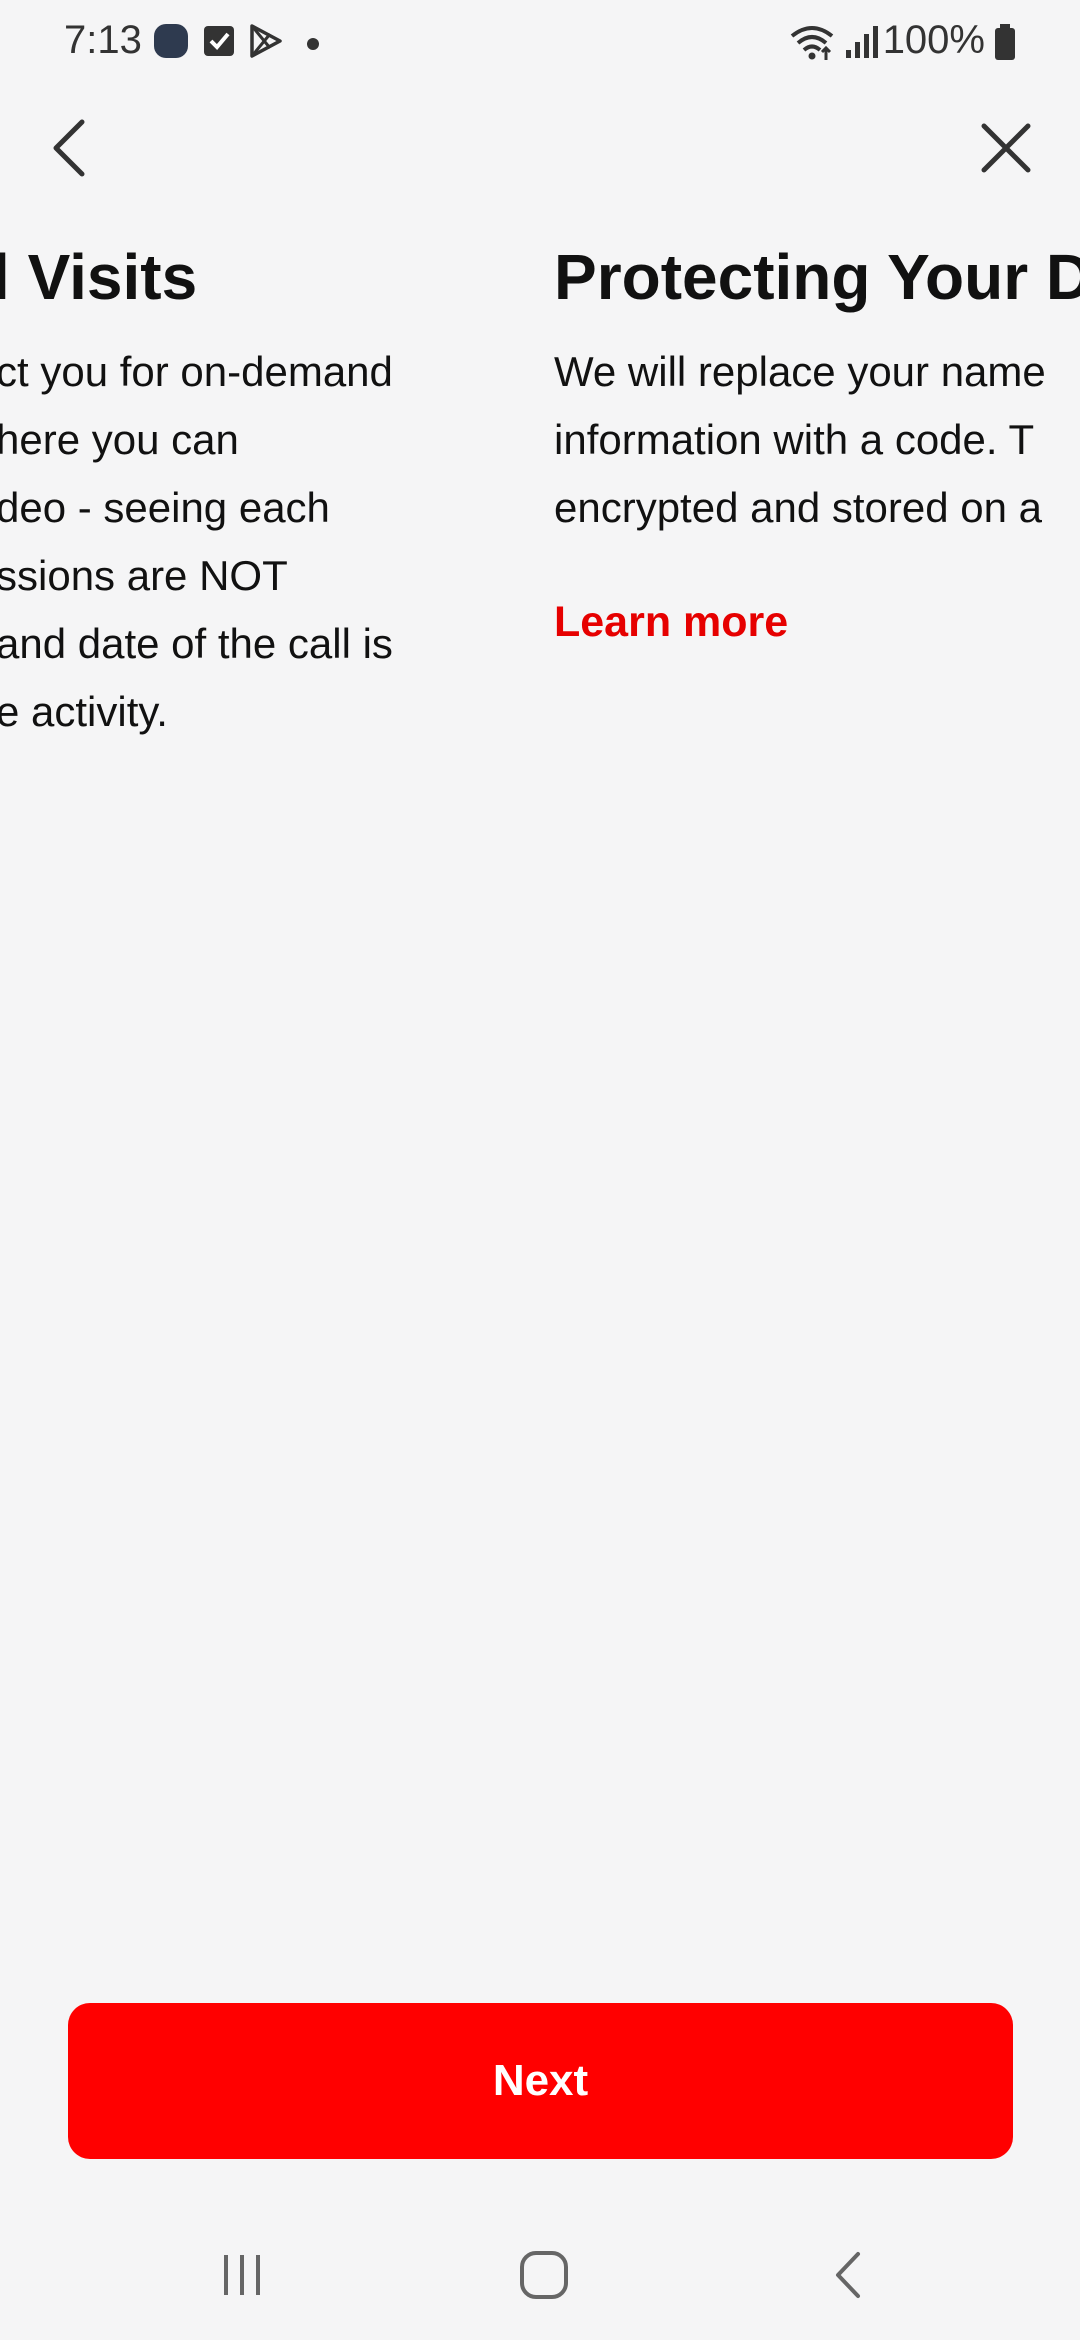 The height and width of the screenshot is (2340, 1080). Describe the element at coordinates (196, 643) in the screenshot. I see `slide-text-line: and date of the call is` at that location.